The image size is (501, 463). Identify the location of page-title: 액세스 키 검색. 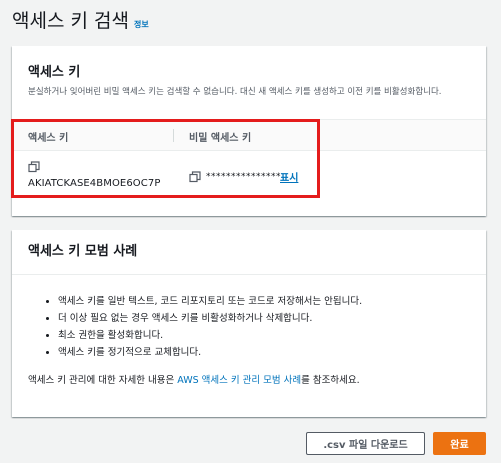
(70, 21).